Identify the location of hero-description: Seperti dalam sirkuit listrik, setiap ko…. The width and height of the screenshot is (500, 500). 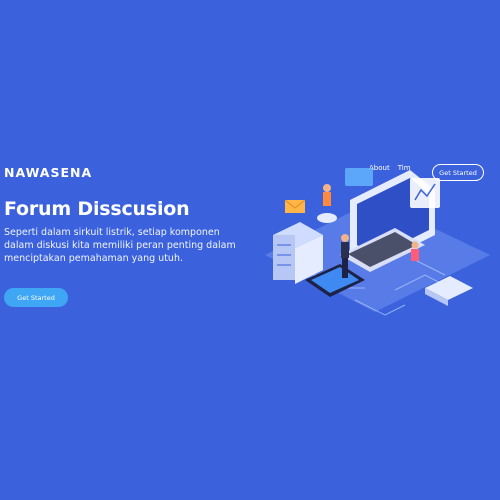
(120, 245).